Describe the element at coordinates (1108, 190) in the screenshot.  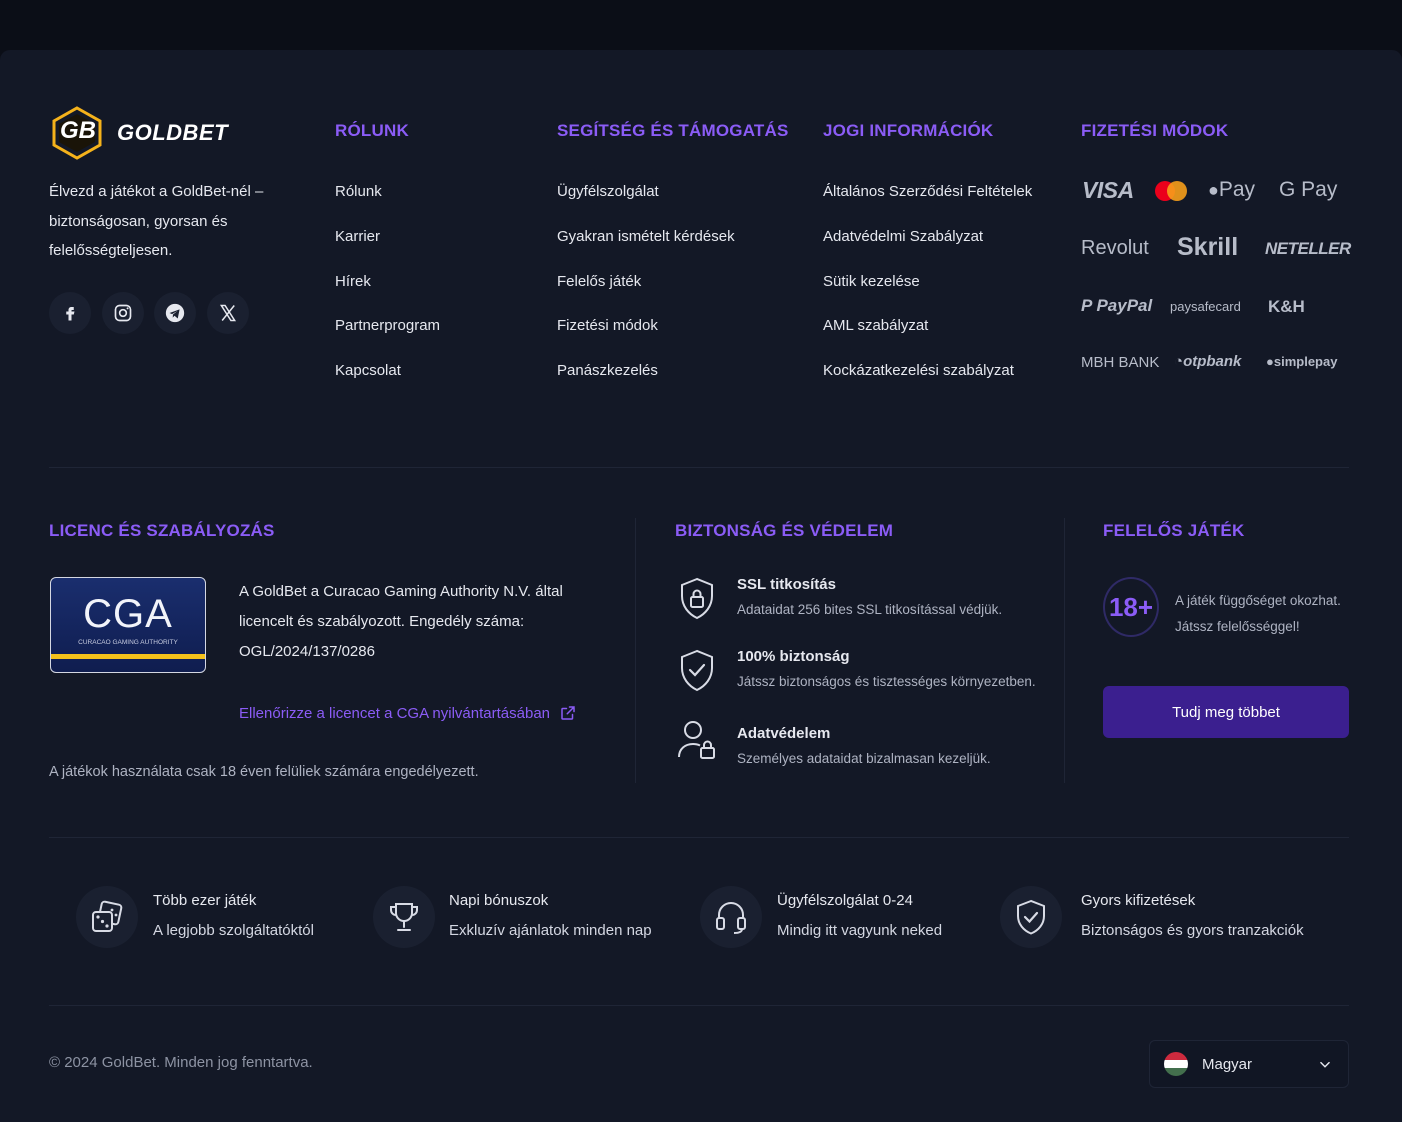
I see `payment-visa: VISA` at that location.